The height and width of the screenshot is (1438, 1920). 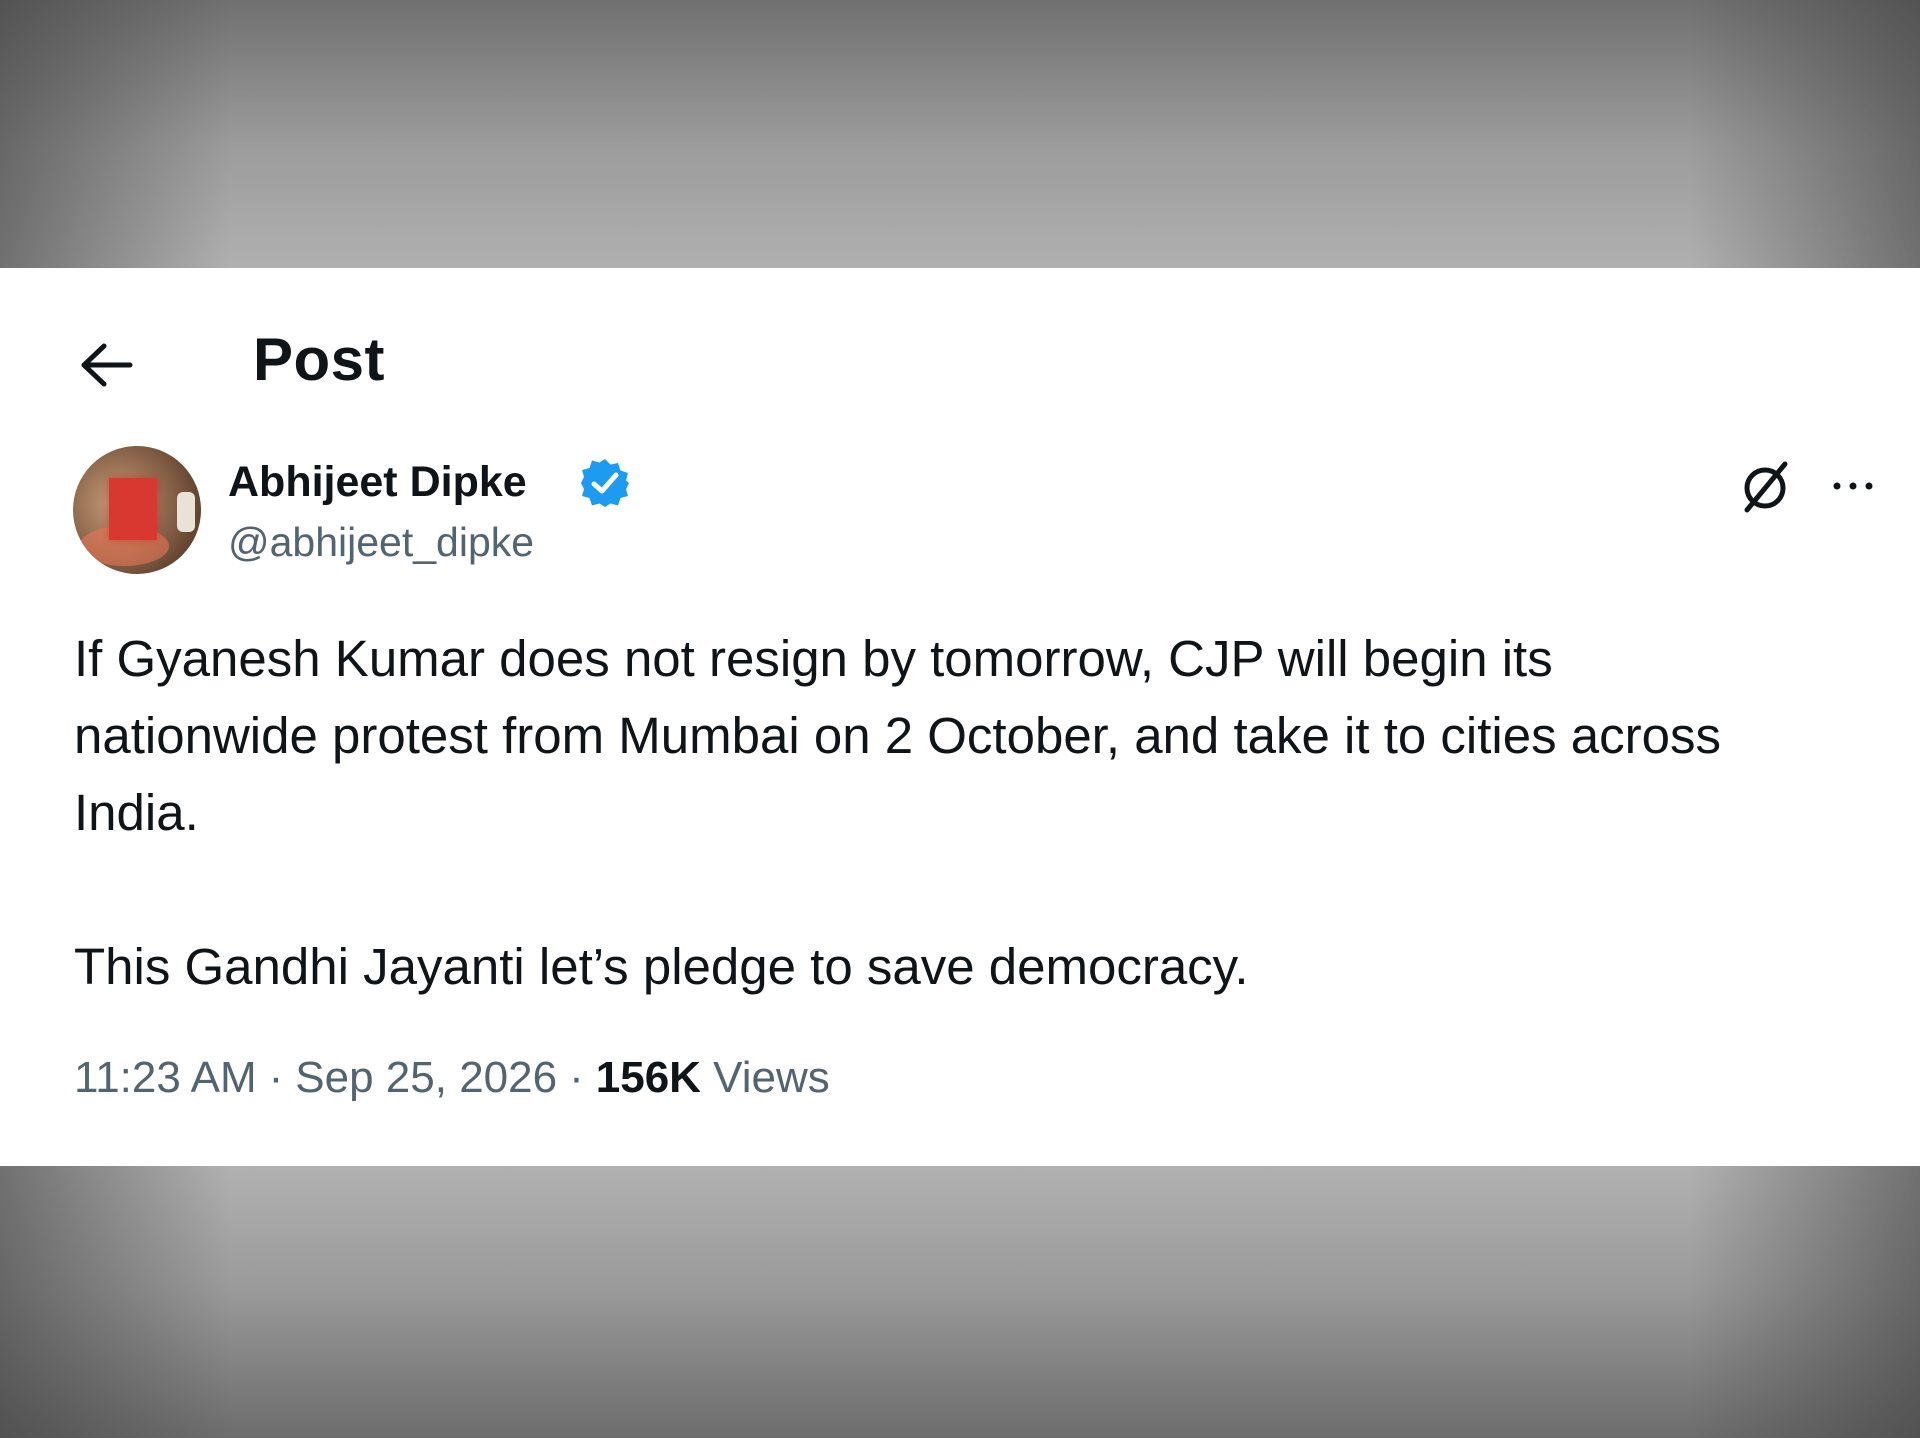 I want to click on back-button, so click(x=107, y=365).